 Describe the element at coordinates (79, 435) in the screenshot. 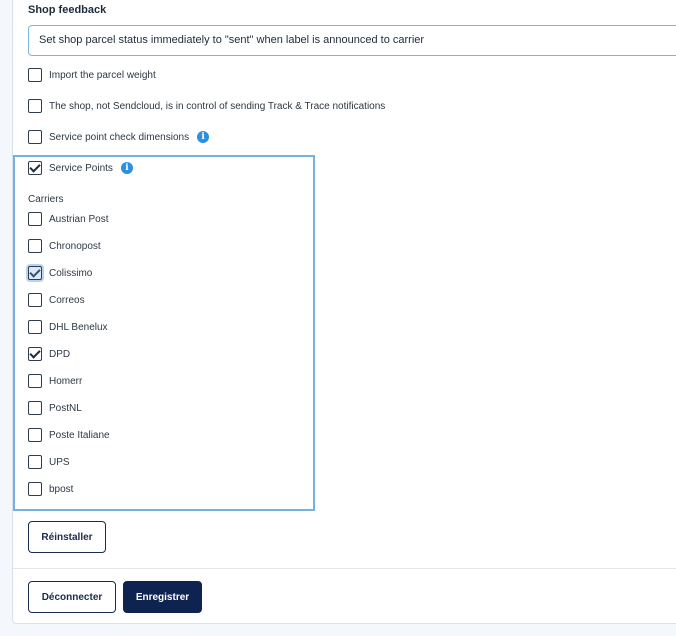

I see `carrier-label: Poste Italiane` at that location.